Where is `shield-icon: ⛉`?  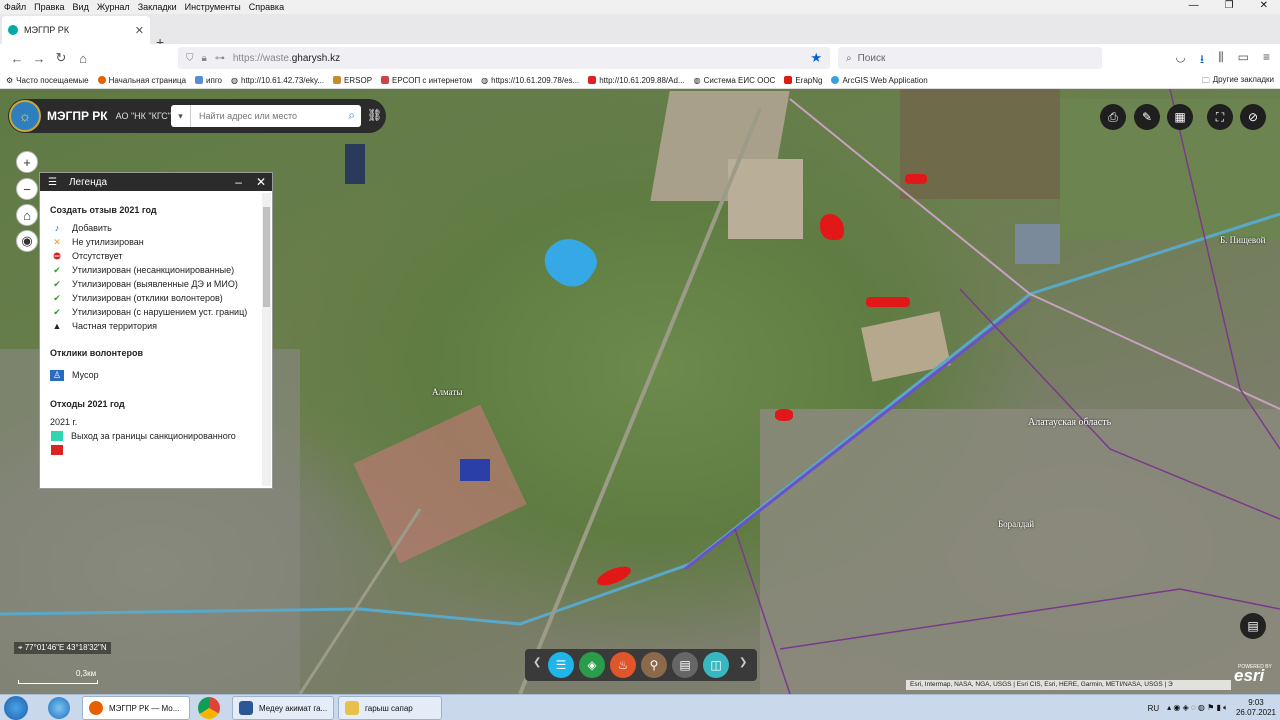 shield-icon: ⛉ is located at coordinates (190, 58).